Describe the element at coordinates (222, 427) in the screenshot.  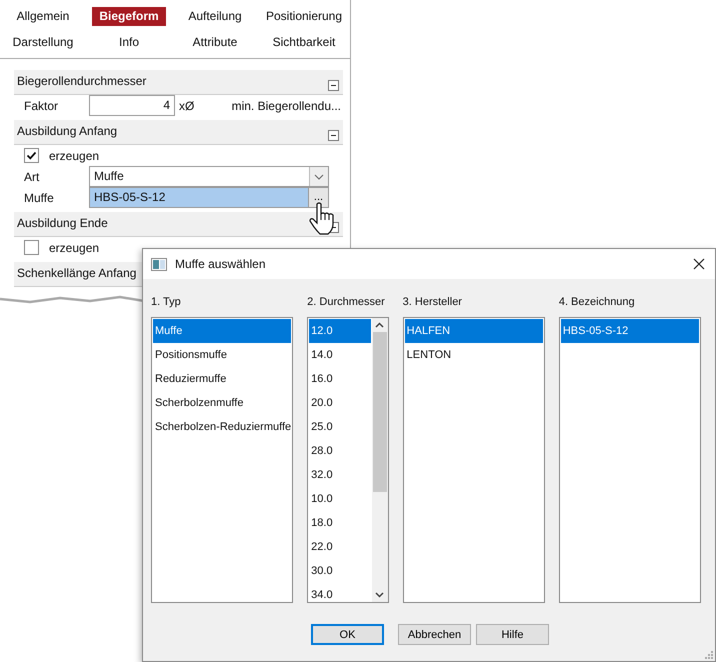
I see `list-item: Scherbolzen-Reduziermuffe` at that location.